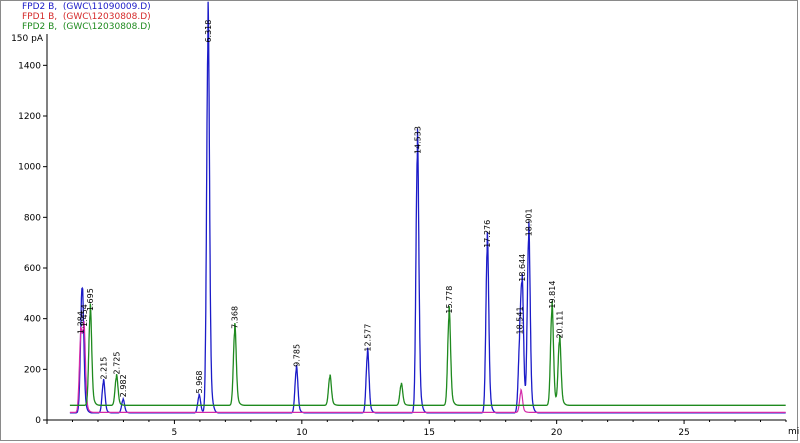 Image resolution: width=800 pixels, height=443 pixels. Describe the element at coordinates (417, 140) in the screenshot. I see `peak-label: 14.533` at that location.